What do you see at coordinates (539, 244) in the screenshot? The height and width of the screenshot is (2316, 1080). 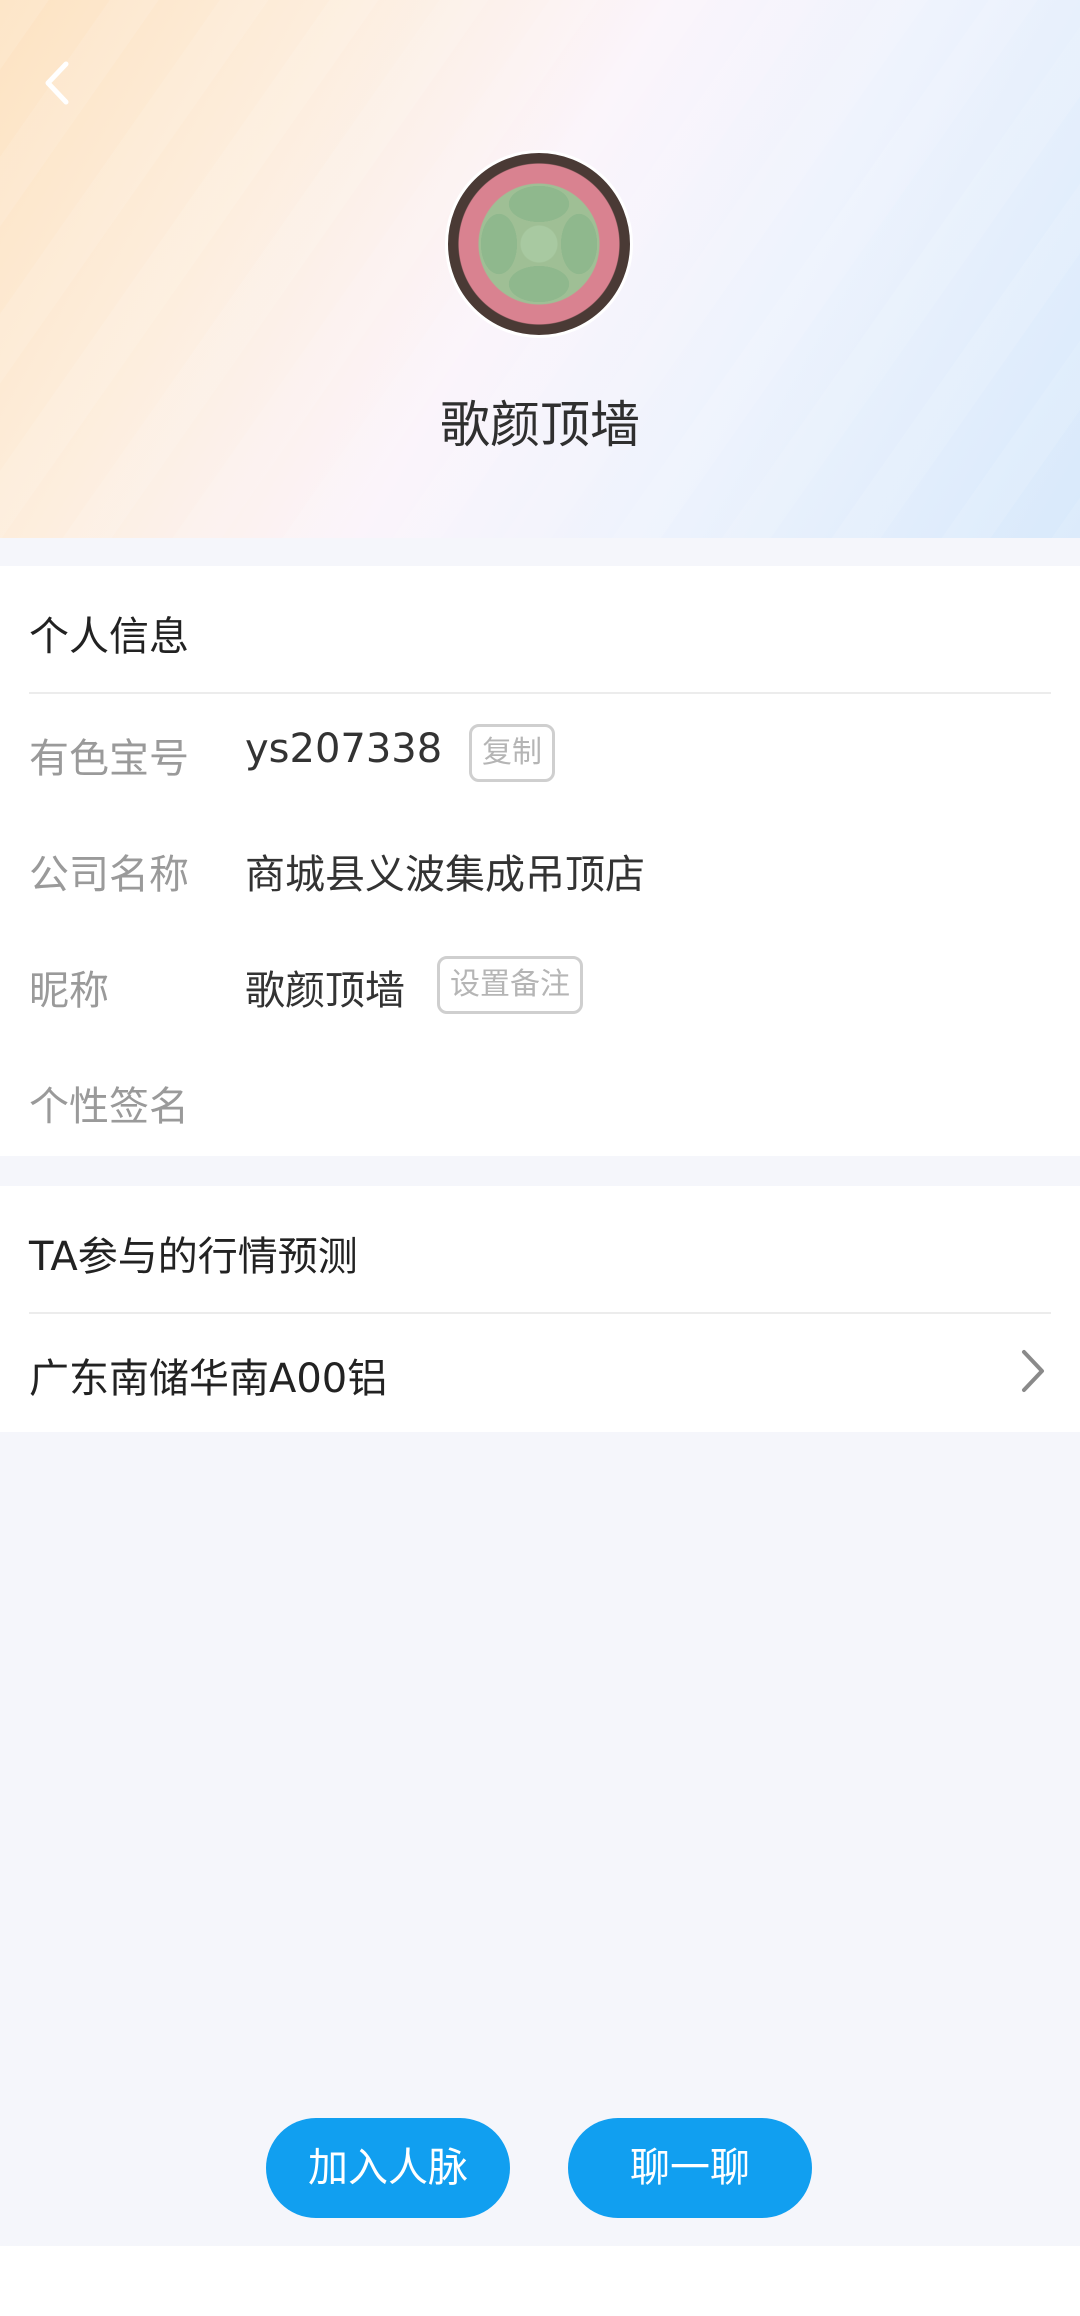 I see `avatar` at bounding box center [539, 244].